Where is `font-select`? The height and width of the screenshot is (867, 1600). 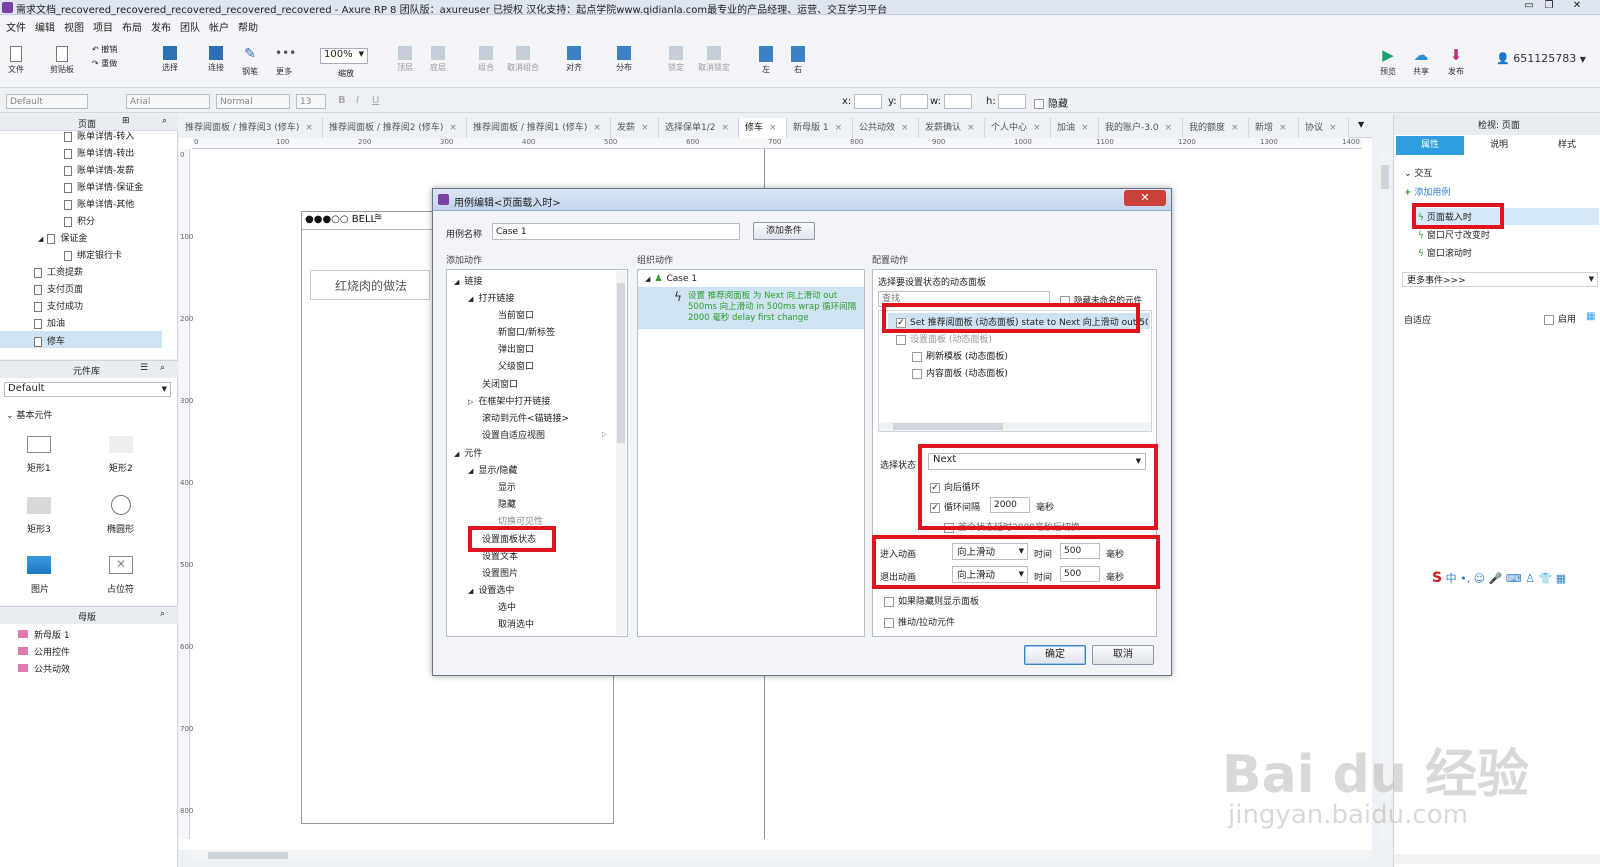 font-select is located at coordinates (168, 101).